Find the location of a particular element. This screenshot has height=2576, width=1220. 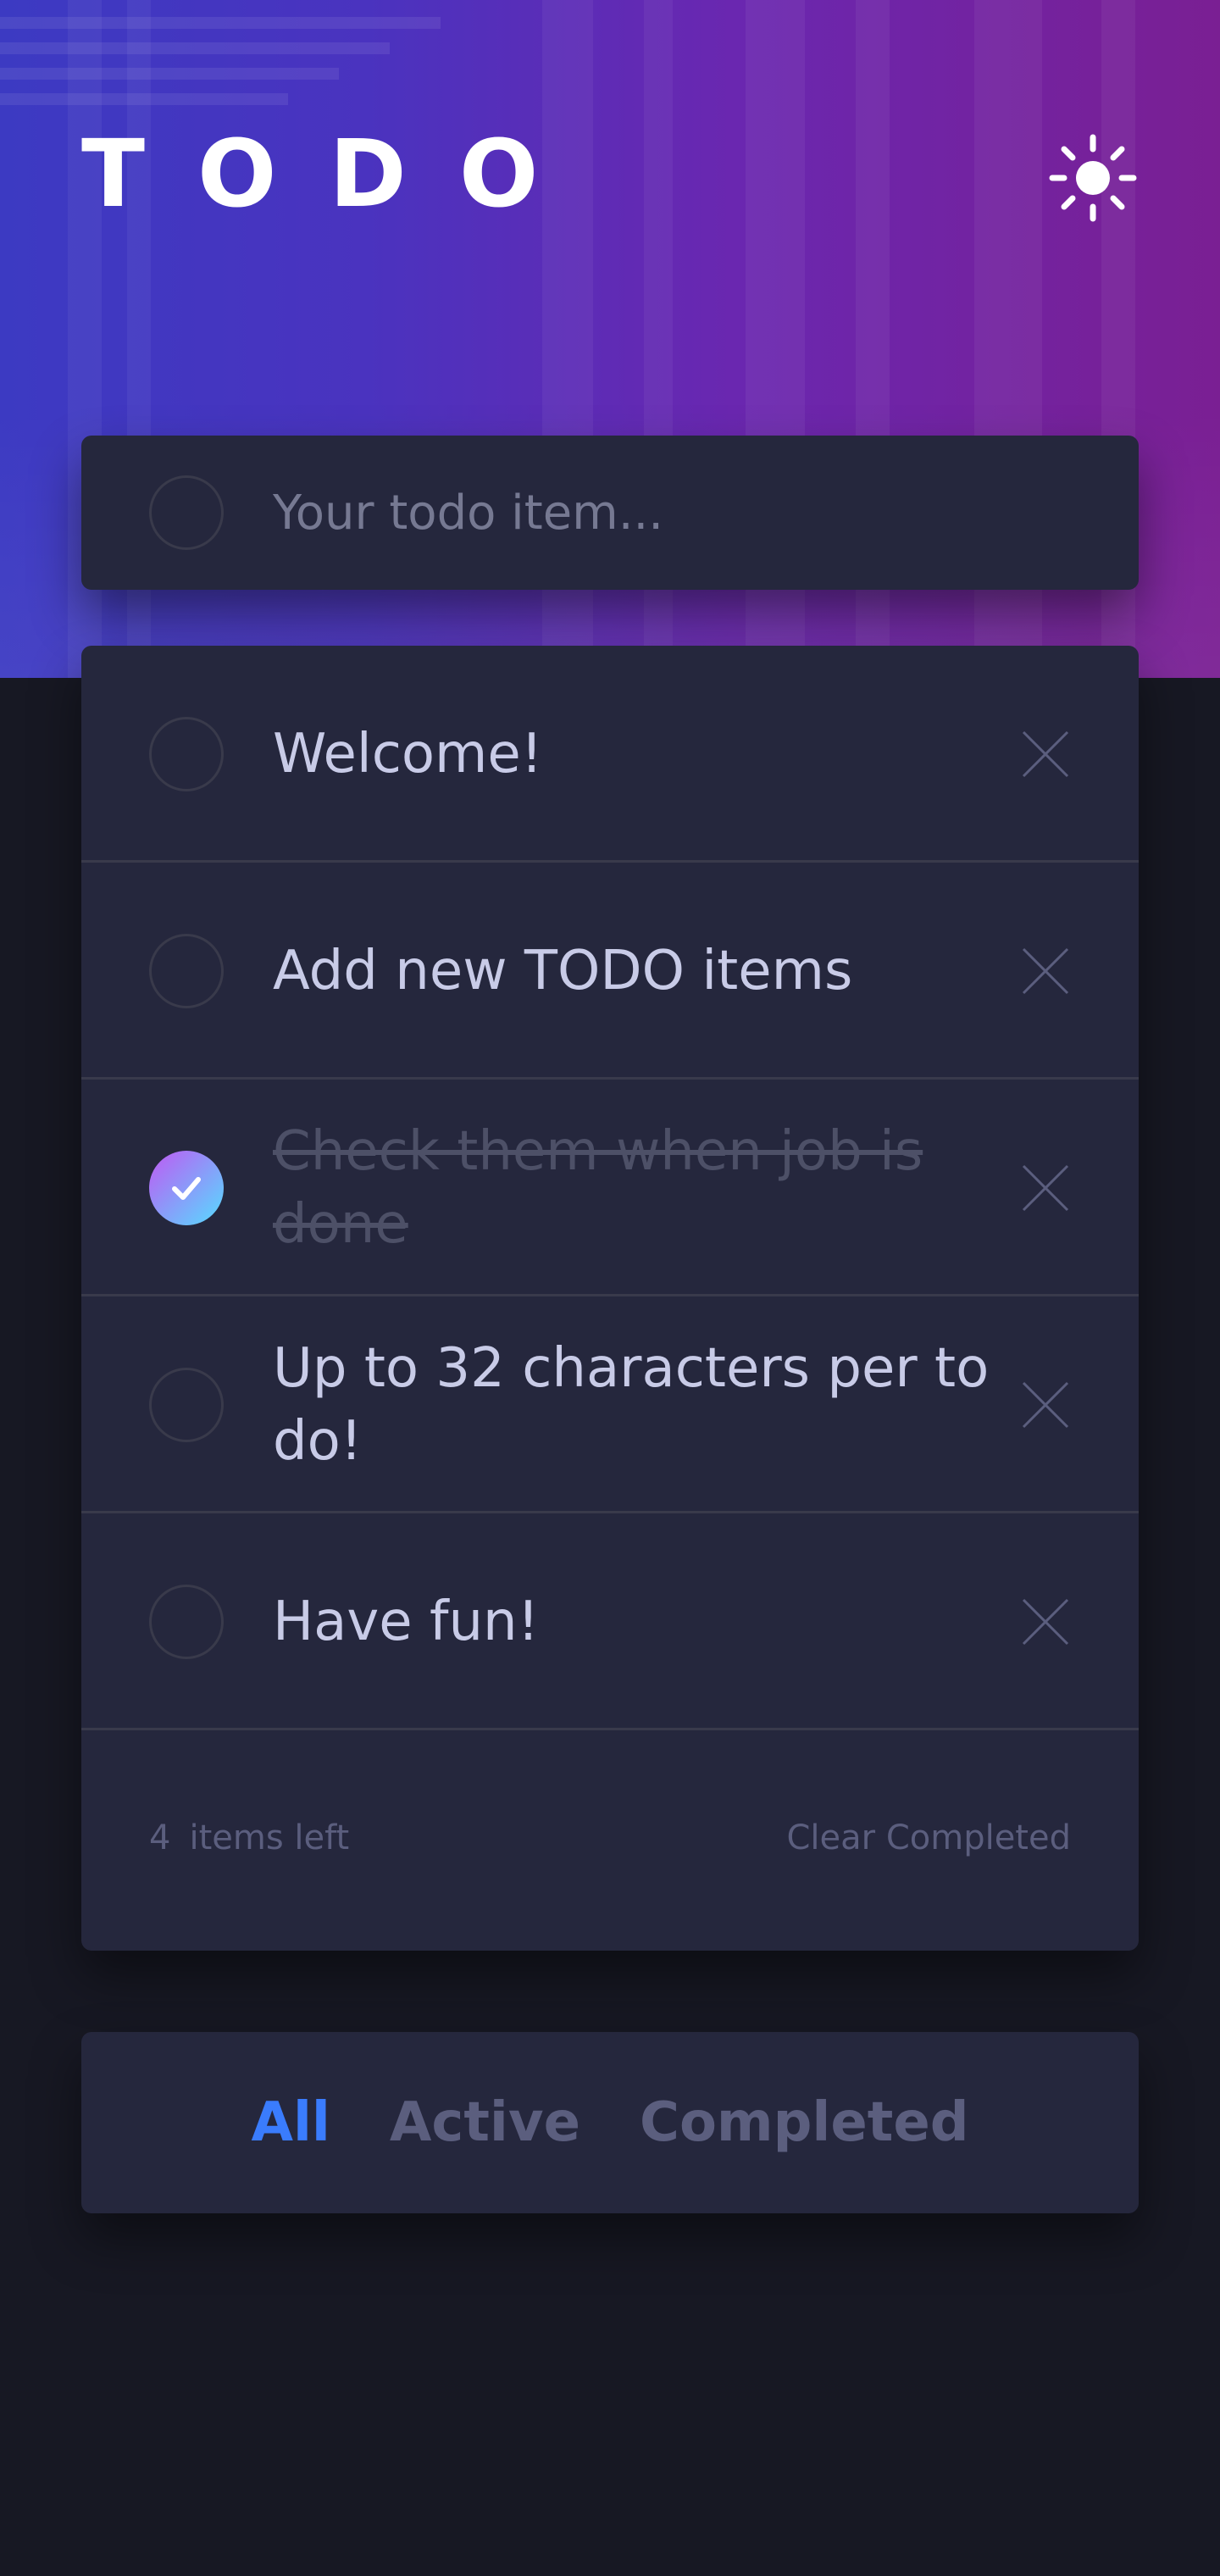

app-title: TODO is located at coordinates (336, 173).